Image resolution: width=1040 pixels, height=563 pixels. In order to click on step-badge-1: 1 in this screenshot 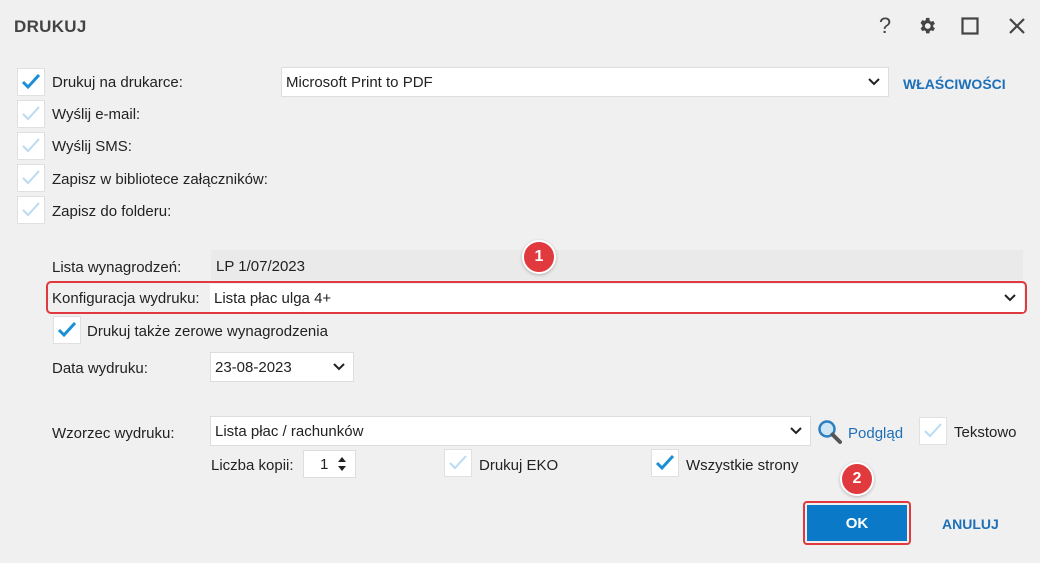, I will do `click(539, 257)`.